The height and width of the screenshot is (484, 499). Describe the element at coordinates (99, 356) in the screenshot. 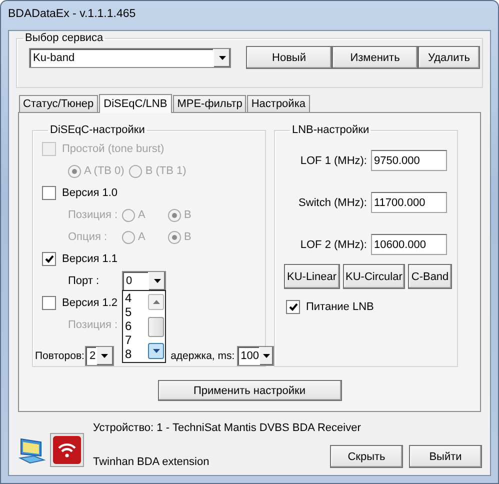

I see `dropdown: 2` at that location.